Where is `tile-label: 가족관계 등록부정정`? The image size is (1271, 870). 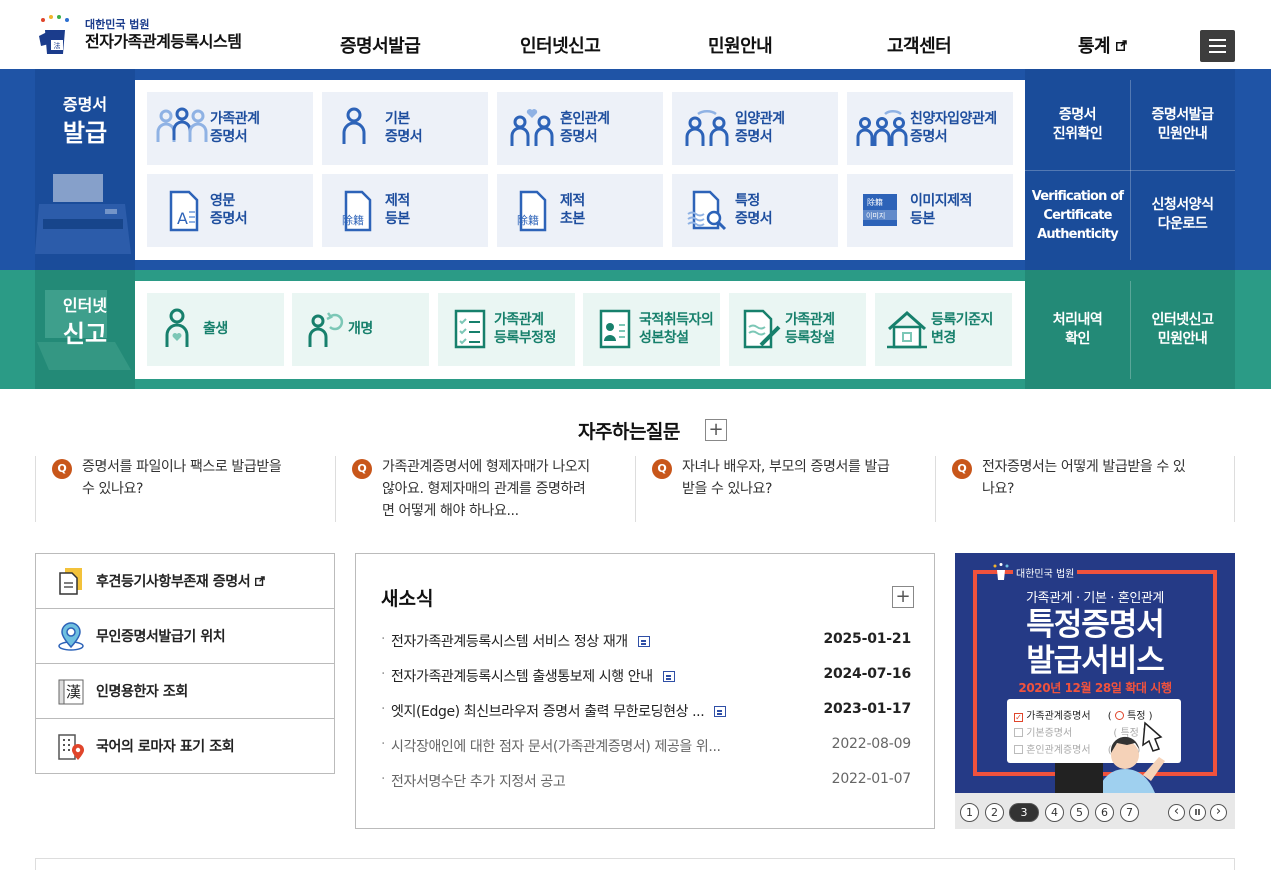 tile-label: 가족관계 등록부정정 is located at coordinates (525, 329).